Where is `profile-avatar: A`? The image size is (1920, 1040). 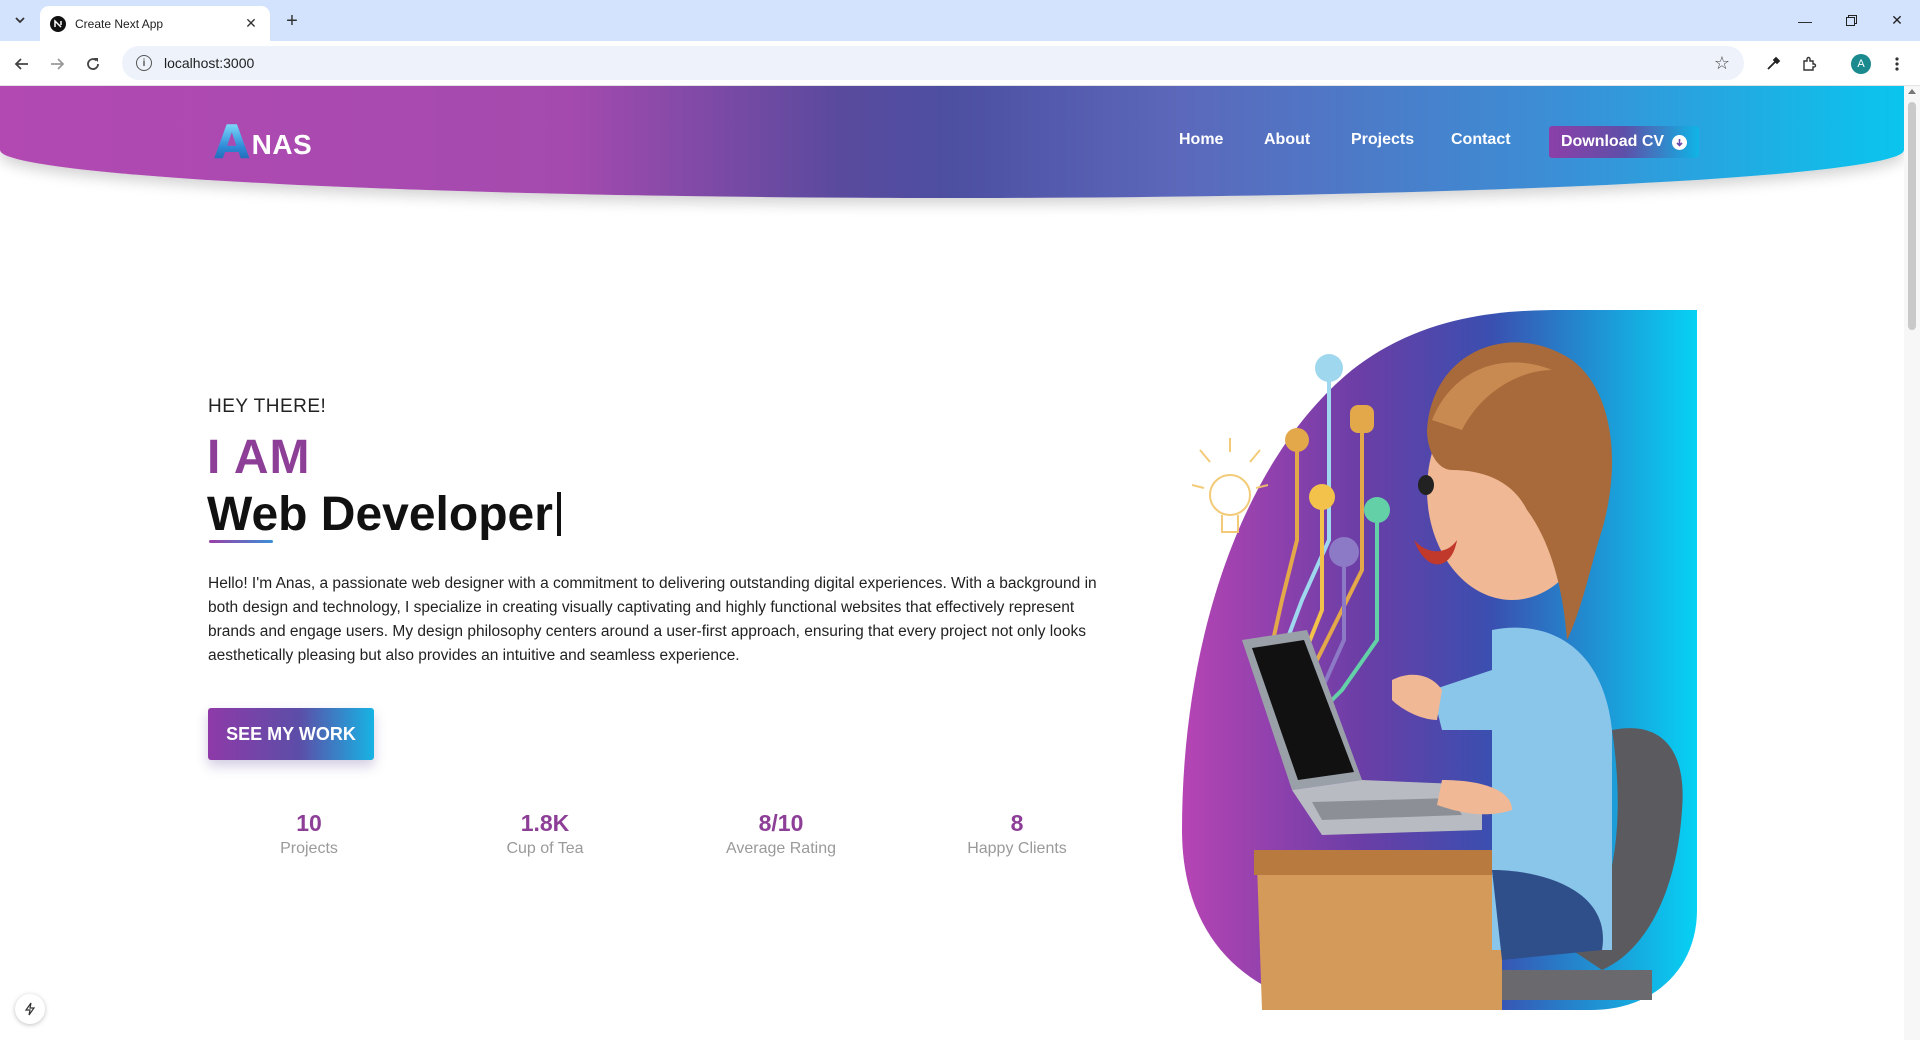
profile-avatar: A is located at coordinates (1861, 64).